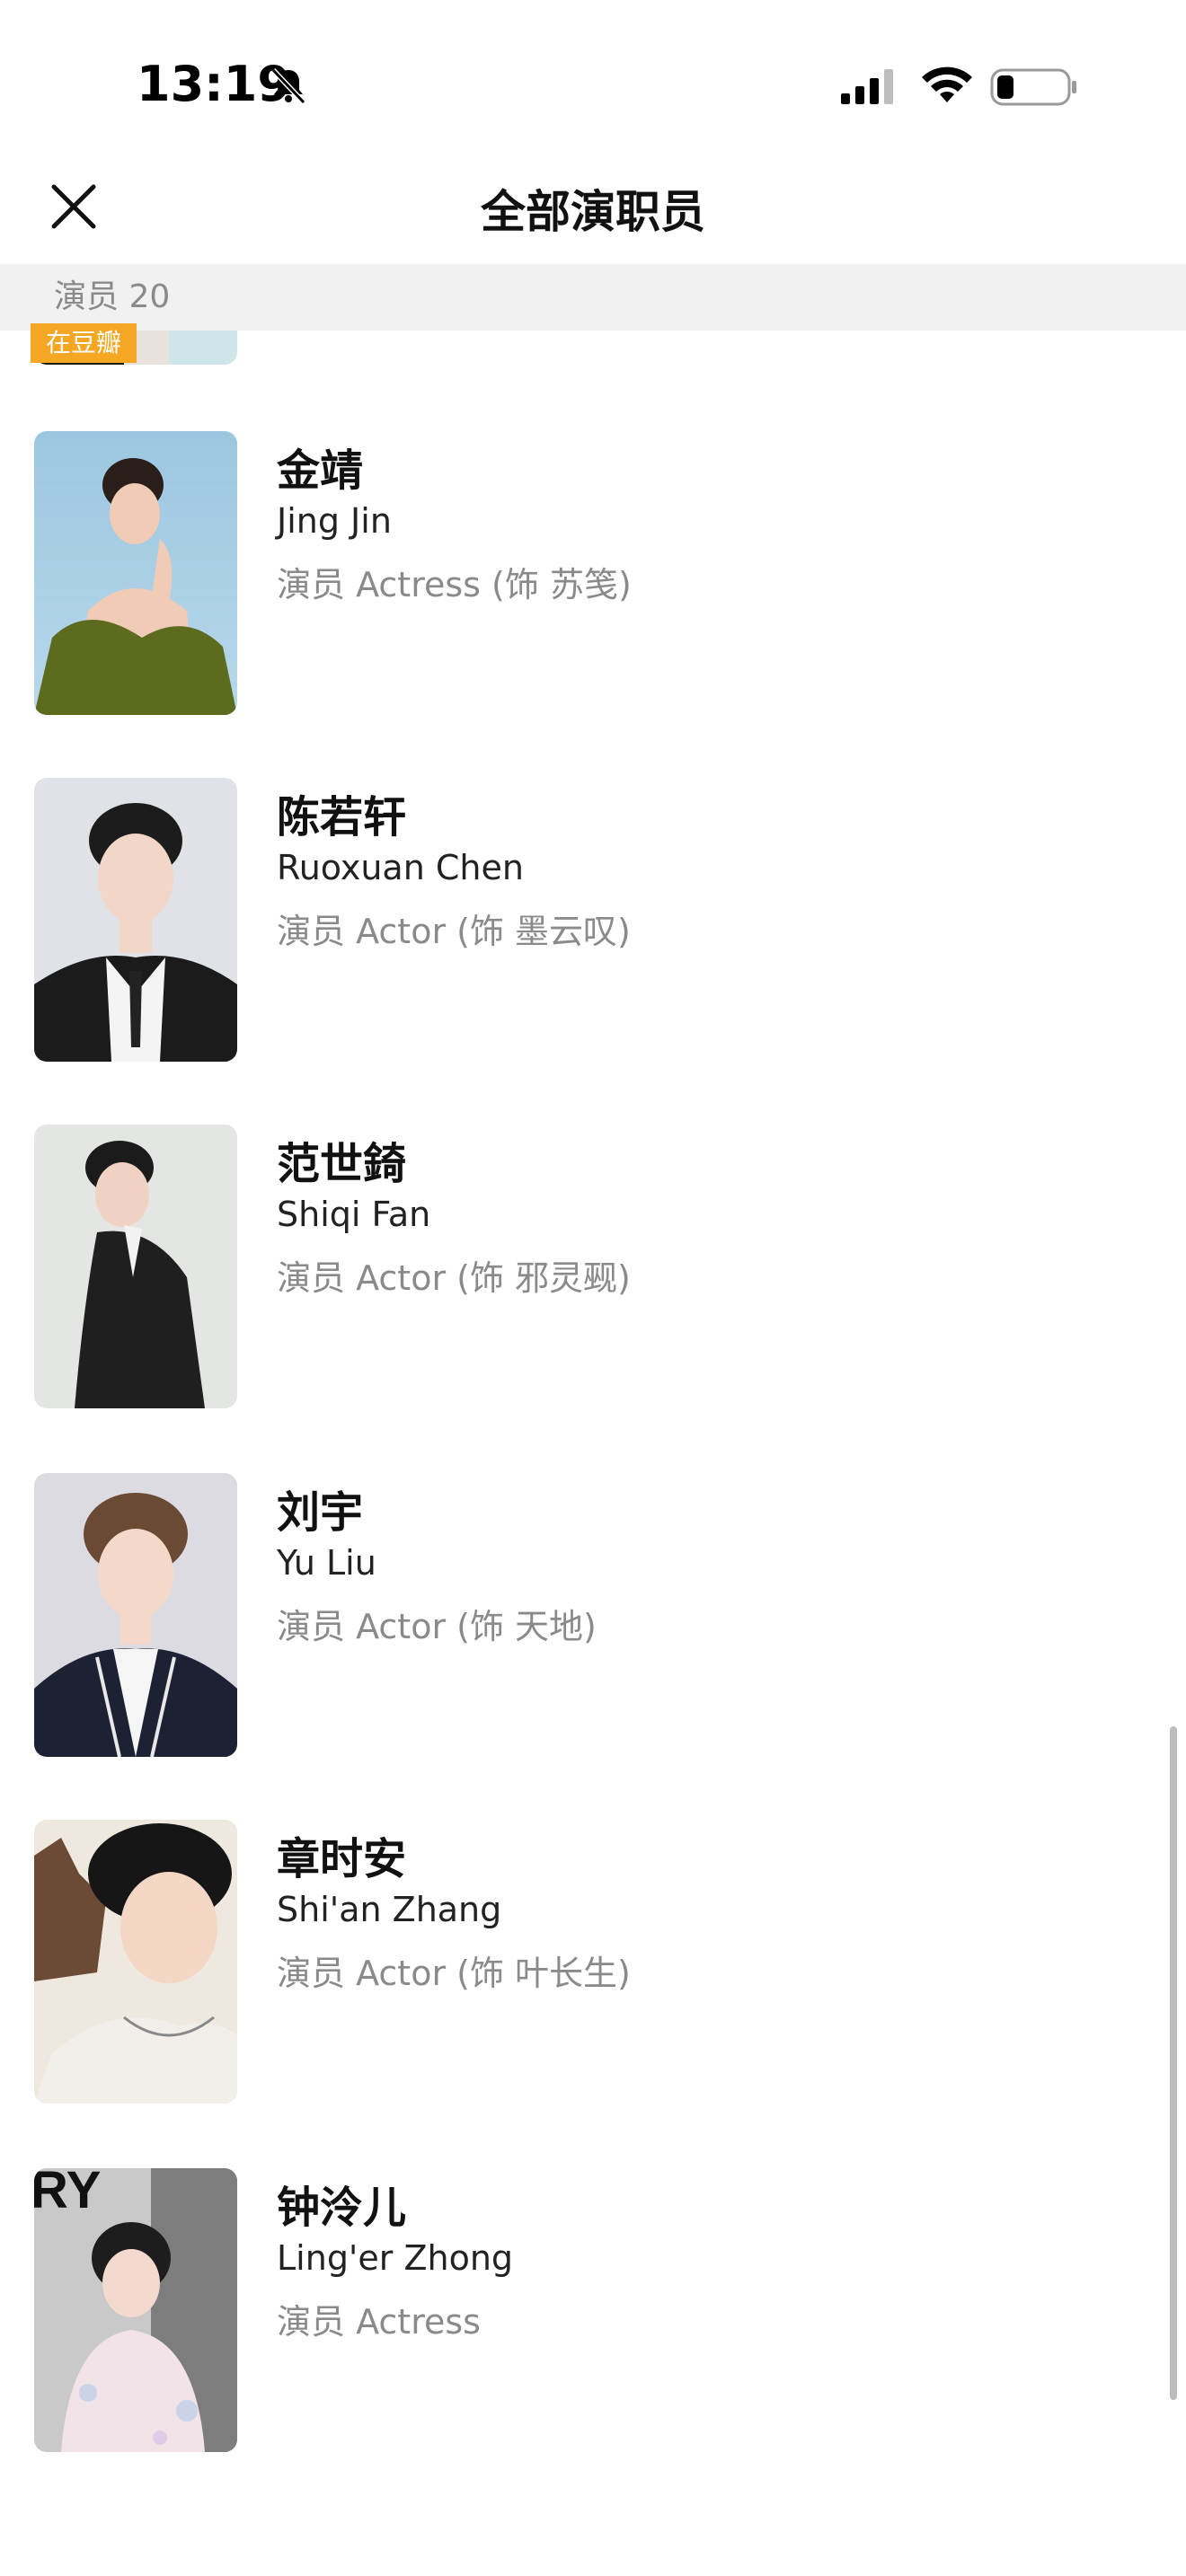  What do you see at coordinates (454, 1278) in the screenshot?
I see `cast-role: 演员 Actor (饰 邪灵觋)` at bounding box center [454, 1278].